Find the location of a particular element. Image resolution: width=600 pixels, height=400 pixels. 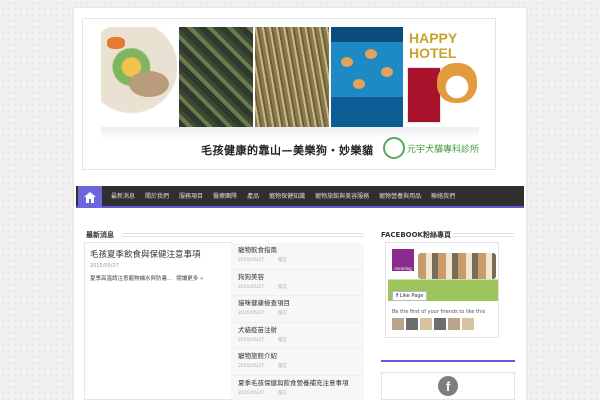

corgi-image is located at coordinates (457, 83).